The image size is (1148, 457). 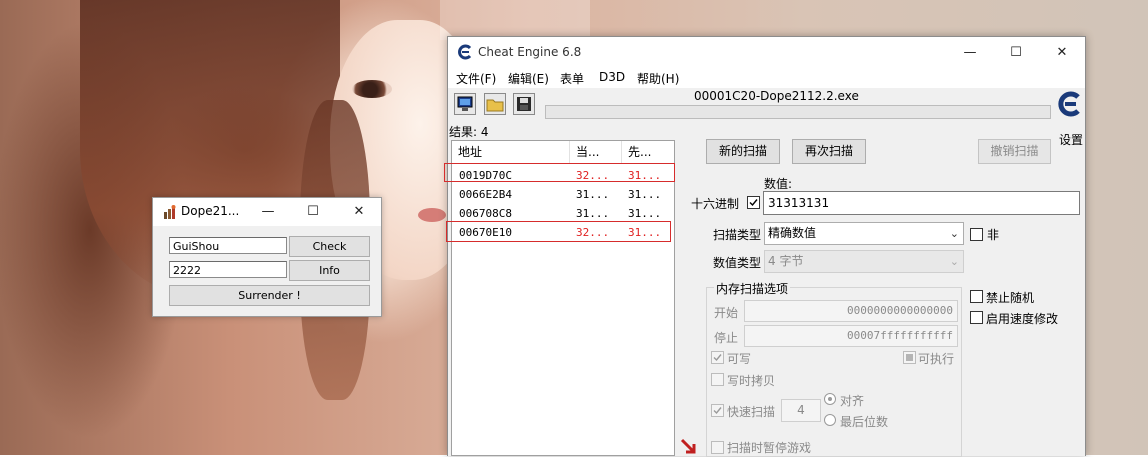 I want to click on enable-speedhack-checkbox, so click(x=976, y=317).